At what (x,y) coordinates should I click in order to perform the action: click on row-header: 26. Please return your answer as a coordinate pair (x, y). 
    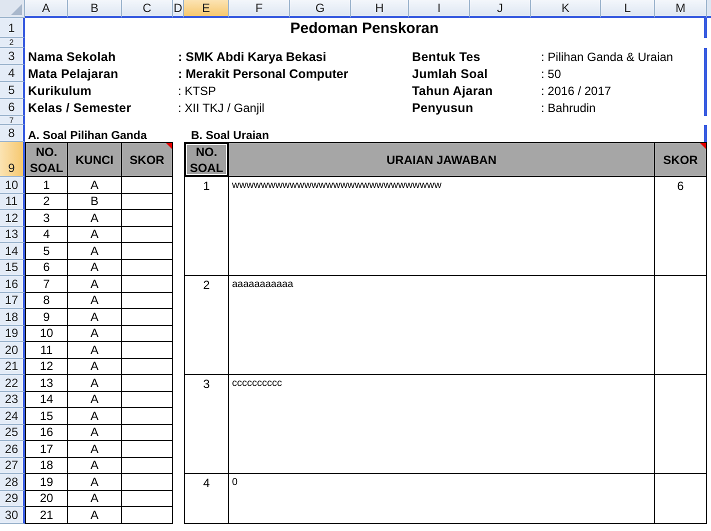
    Looking at the image, I should click on (12, 449).